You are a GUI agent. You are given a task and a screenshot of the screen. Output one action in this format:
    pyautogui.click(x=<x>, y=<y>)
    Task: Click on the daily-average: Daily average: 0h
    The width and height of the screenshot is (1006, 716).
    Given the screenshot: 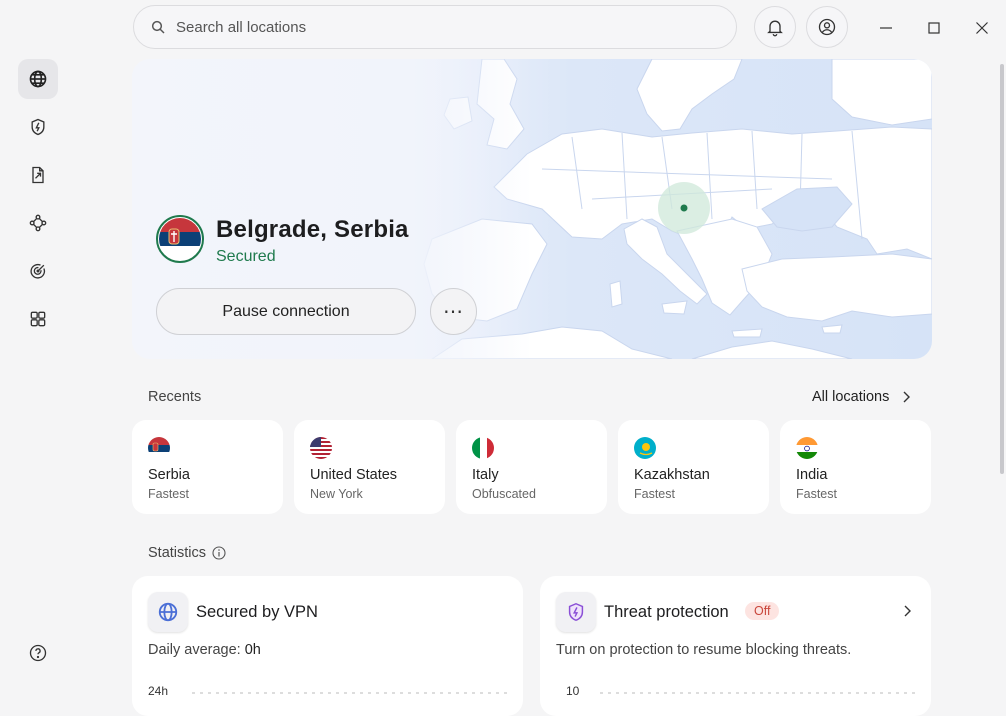 What is the action you would take?
    pyautogui.click(x=204, y=650)
    